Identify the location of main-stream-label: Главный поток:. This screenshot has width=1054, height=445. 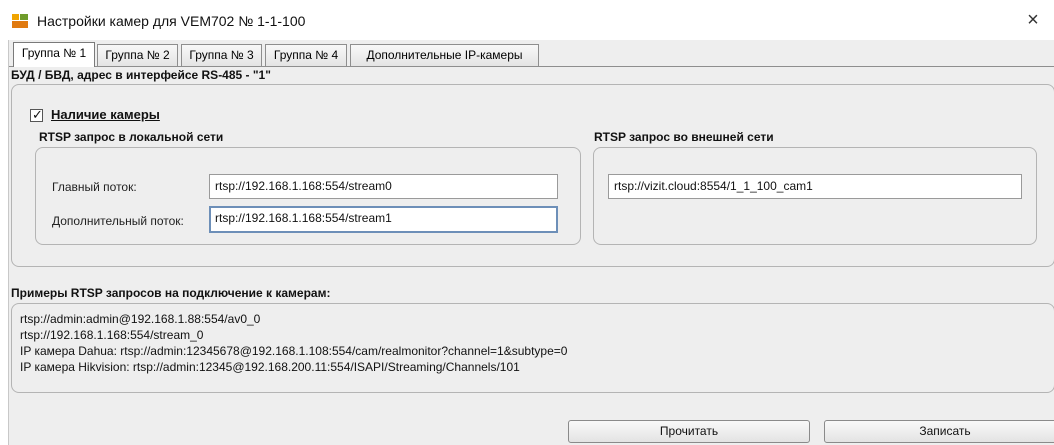
(94, 187).